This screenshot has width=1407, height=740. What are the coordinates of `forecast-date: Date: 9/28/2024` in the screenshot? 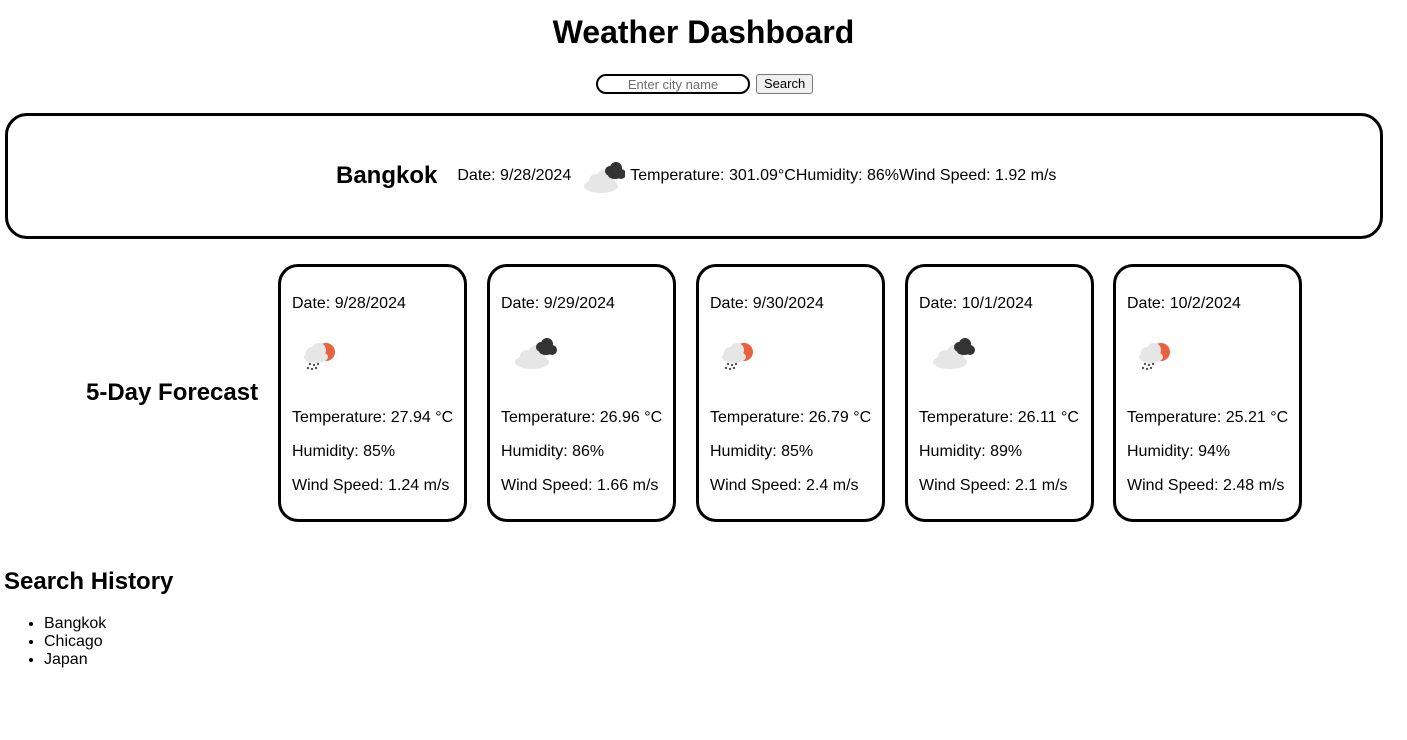 It's located at (349, 303).